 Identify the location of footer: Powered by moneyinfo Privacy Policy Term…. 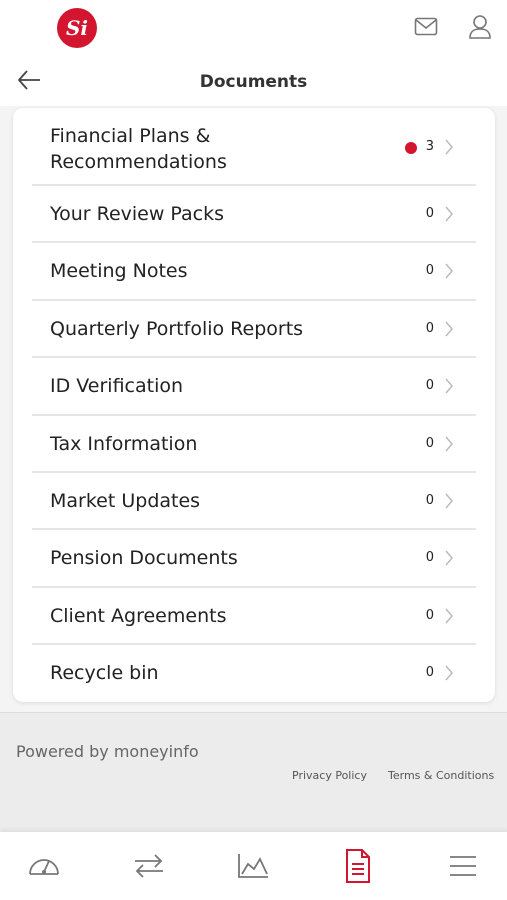
(253, 772).